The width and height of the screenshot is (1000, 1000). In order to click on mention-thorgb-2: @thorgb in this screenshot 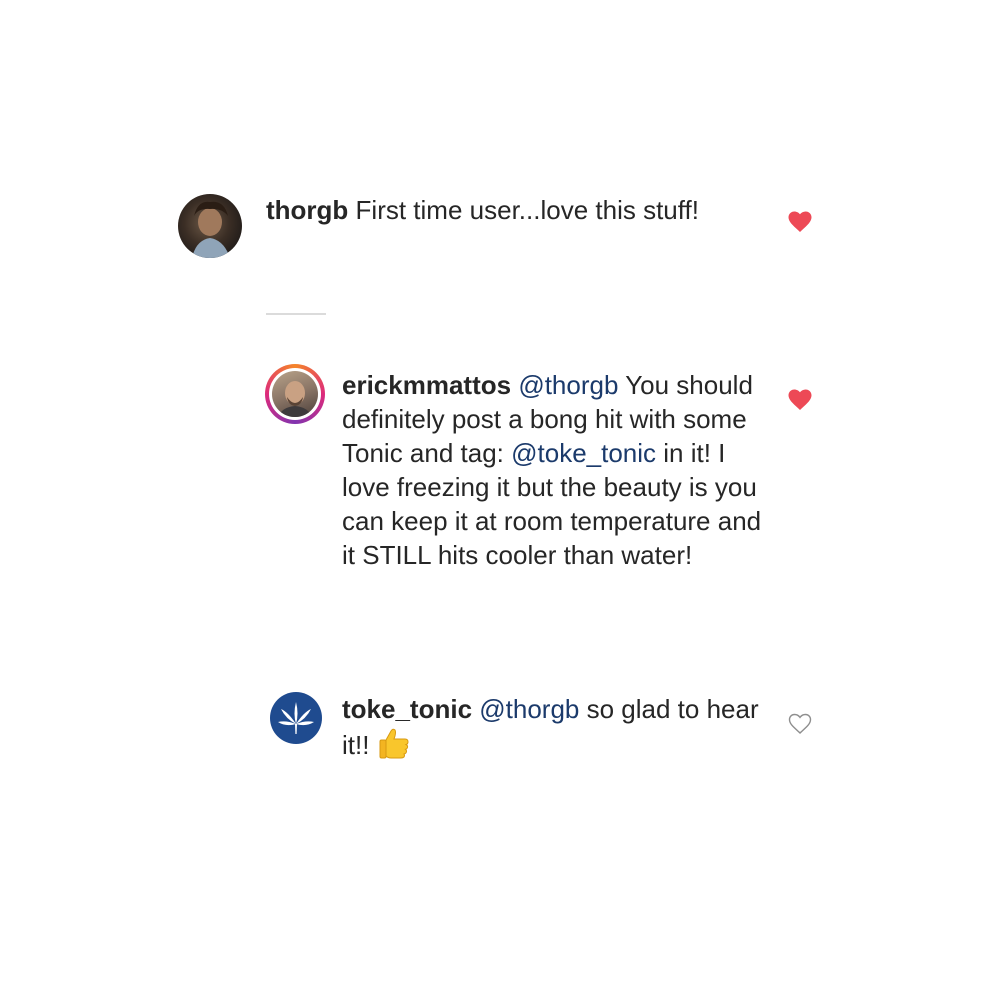, I will do `click(529, 709)`.